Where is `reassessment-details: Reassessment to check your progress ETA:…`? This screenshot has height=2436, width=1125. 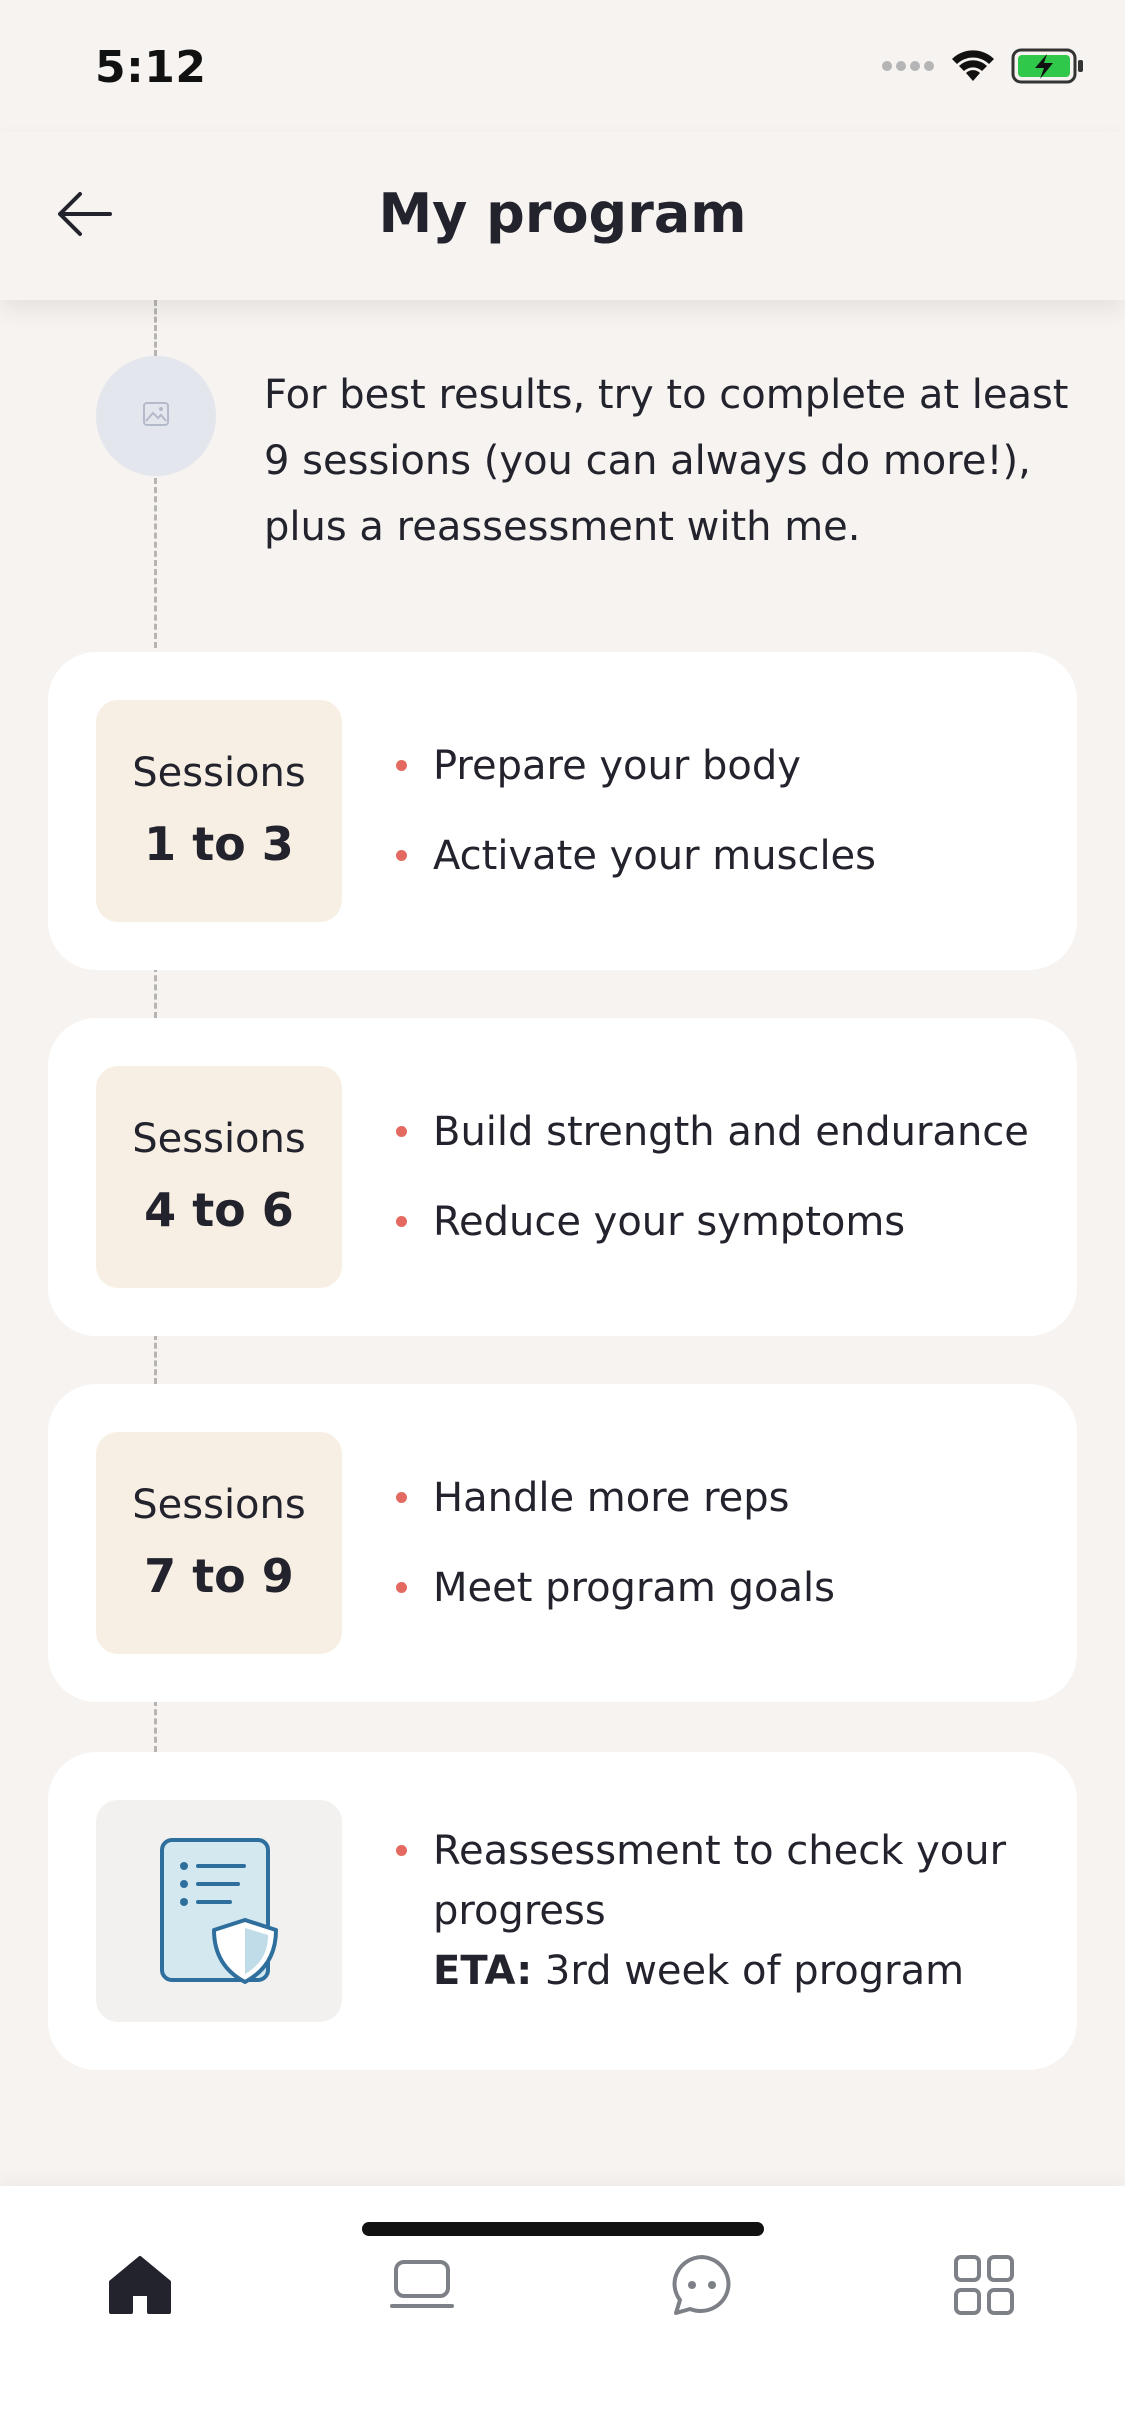 reassessment-details: Reassessment to check your progress ETA:… is located at coordinates (718, 1911).